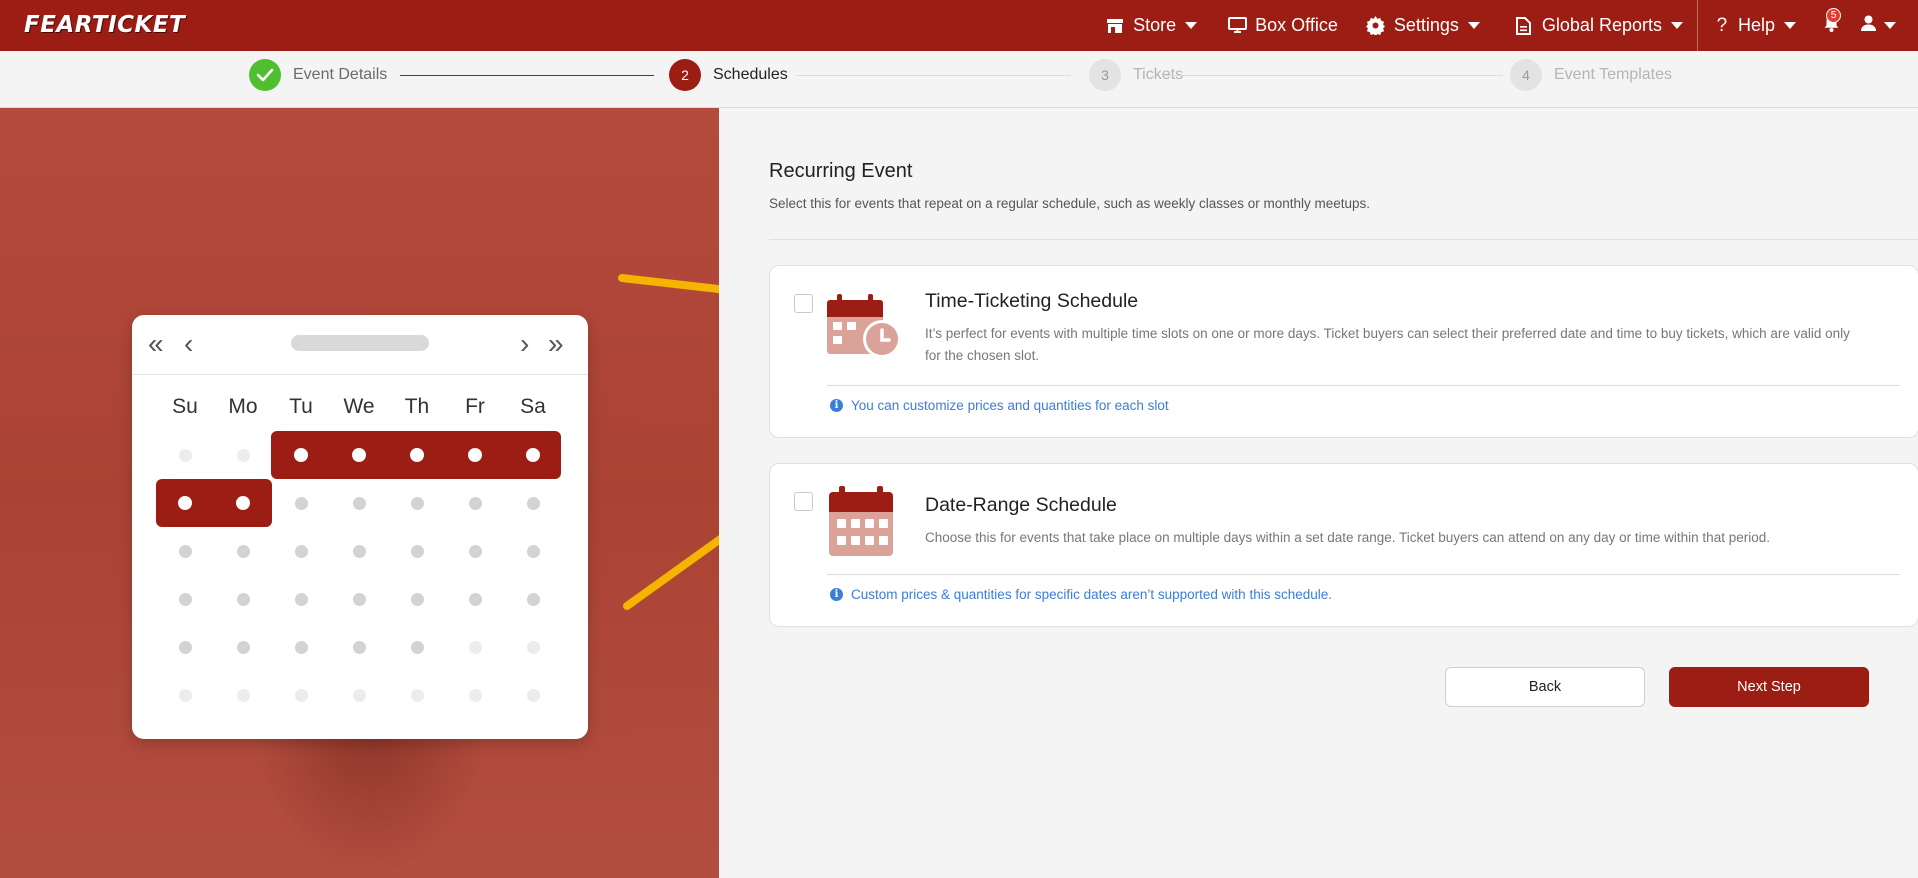 The height and width of the screenshot is (878, 1918). Describe the element at coordinates (340, 74) in the screenshot. I see `step-label: Event Details` at that location.